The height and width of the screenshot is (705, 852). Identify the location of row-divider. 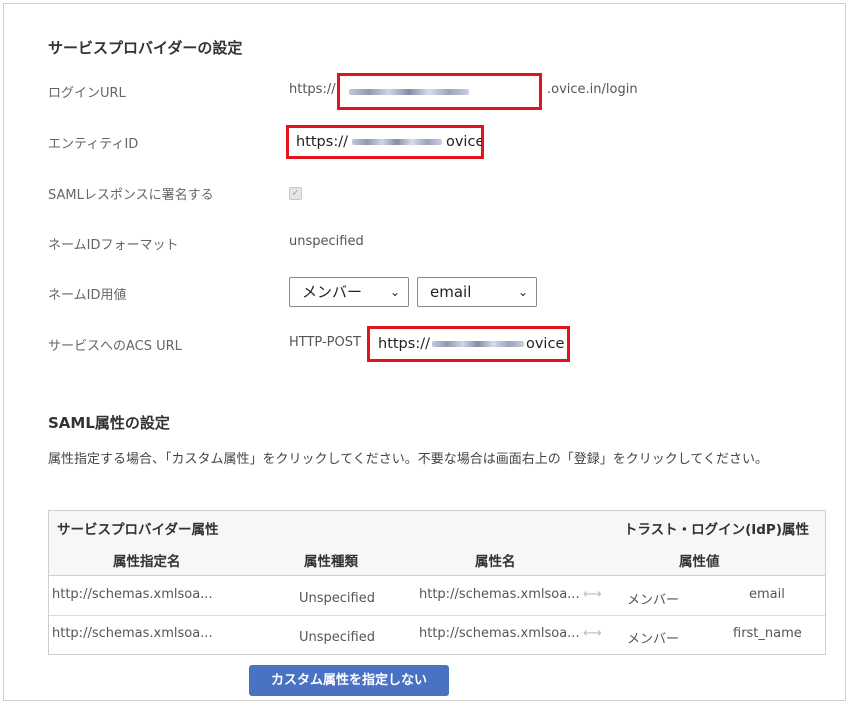
(437, 615).